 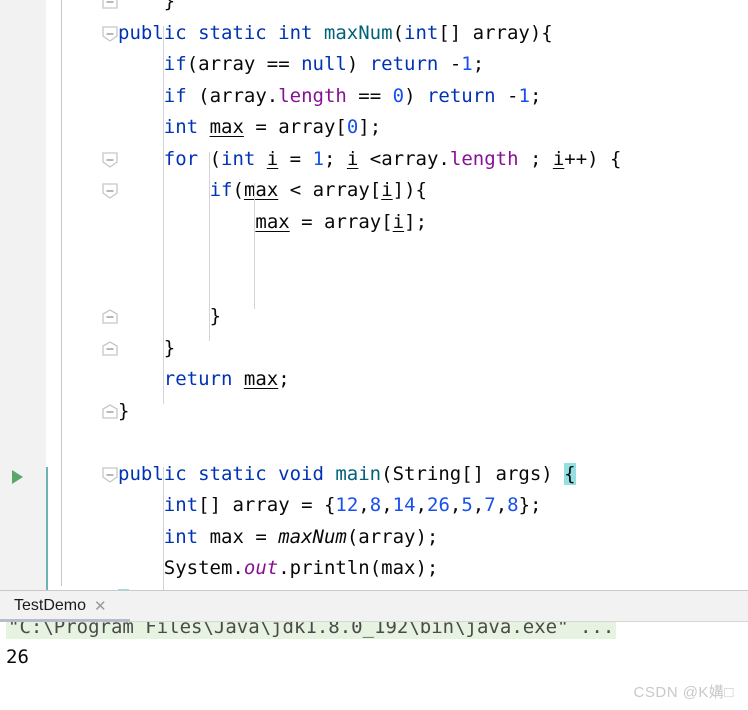 What do you see at coordinates (60, 606) in the screenshot?
I see `console-tab-testdemo: TestDemo ✕` at bounding box center [60, 606].